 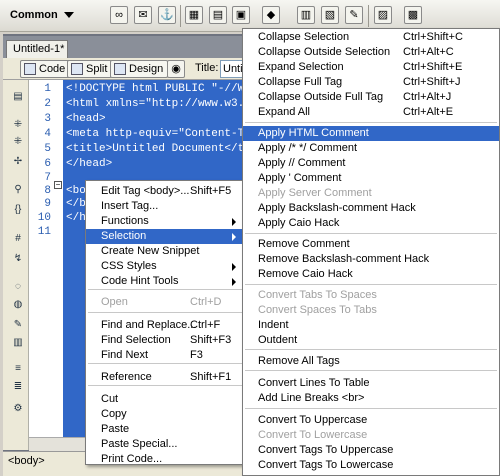 I want to click on title-field: Unti, so click(x=232, y=69).